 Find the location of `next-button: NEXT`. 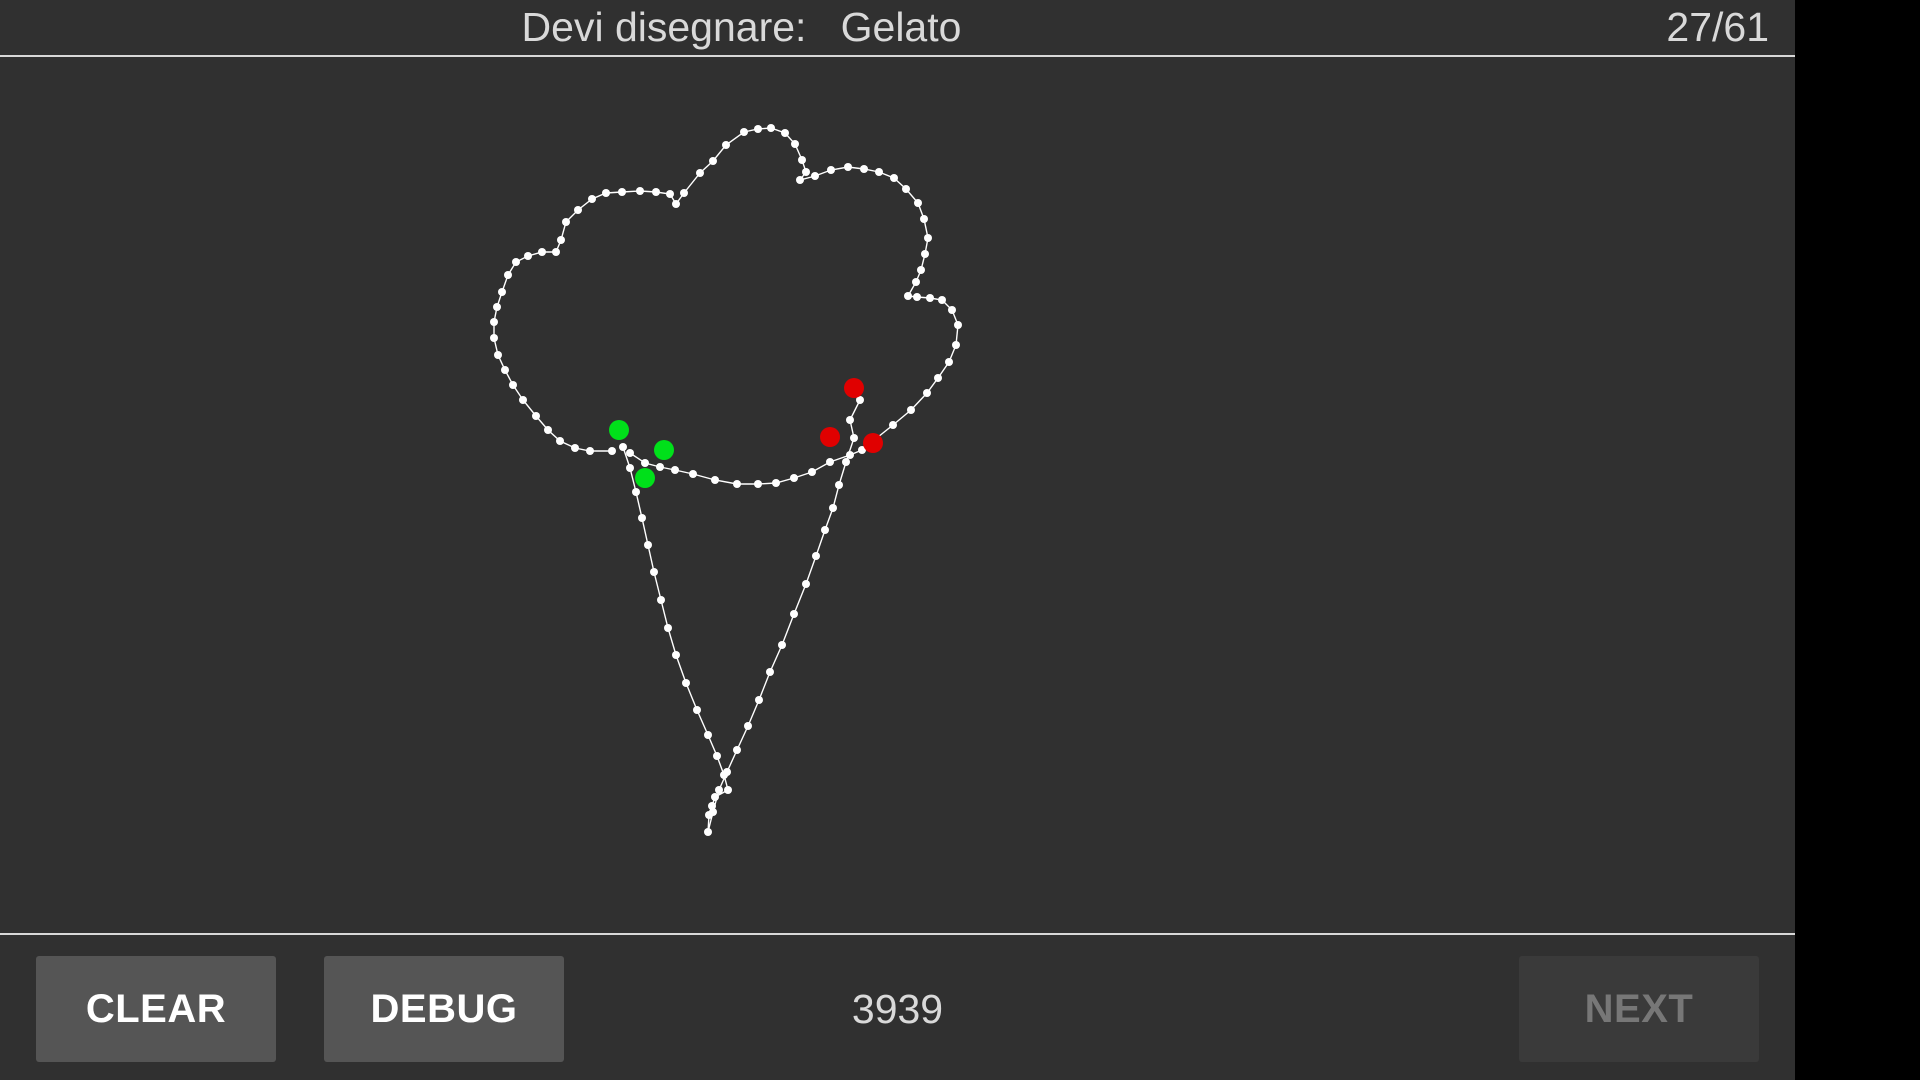

next-button: NEXT is located at coordinates (1639, 1009).